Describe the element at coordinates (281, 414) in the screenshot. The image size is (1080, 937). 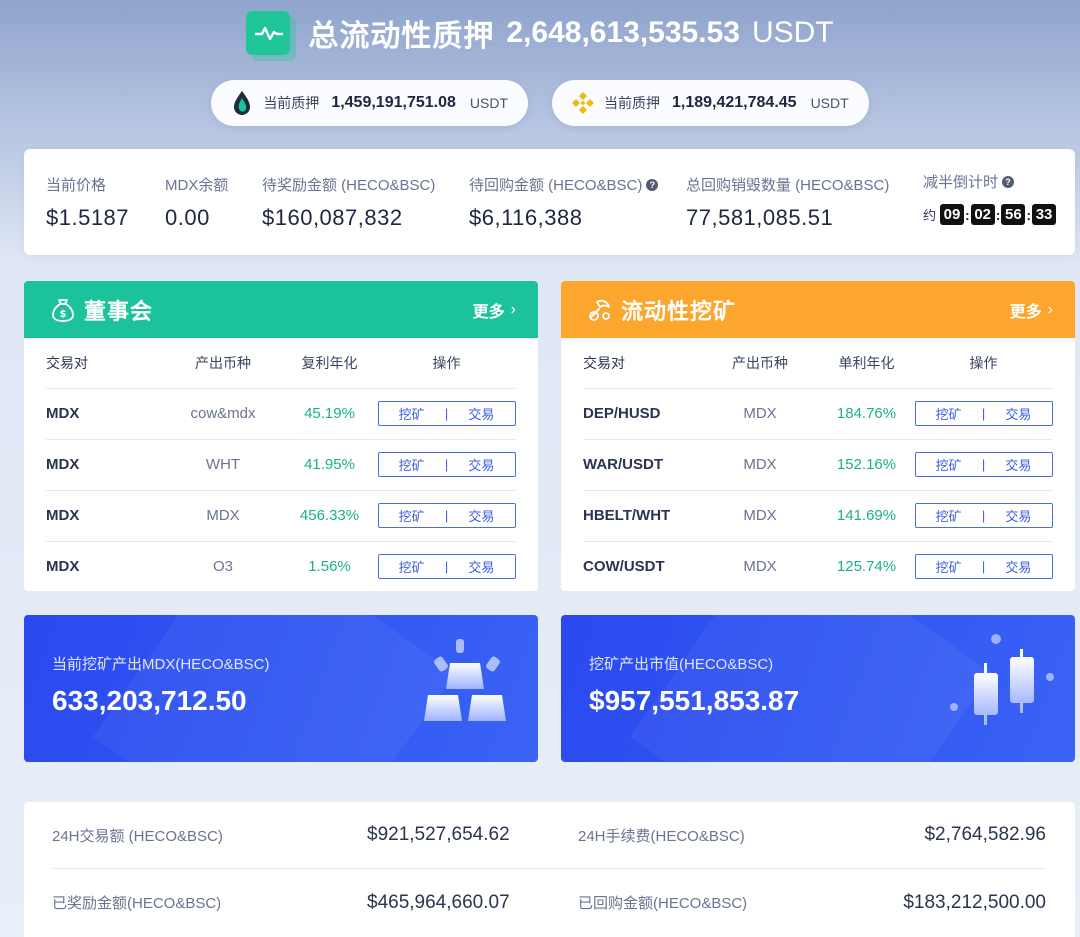
I see `table-row: MDX cow&mdx 45.19% 挖矿 | 交易` at that location.